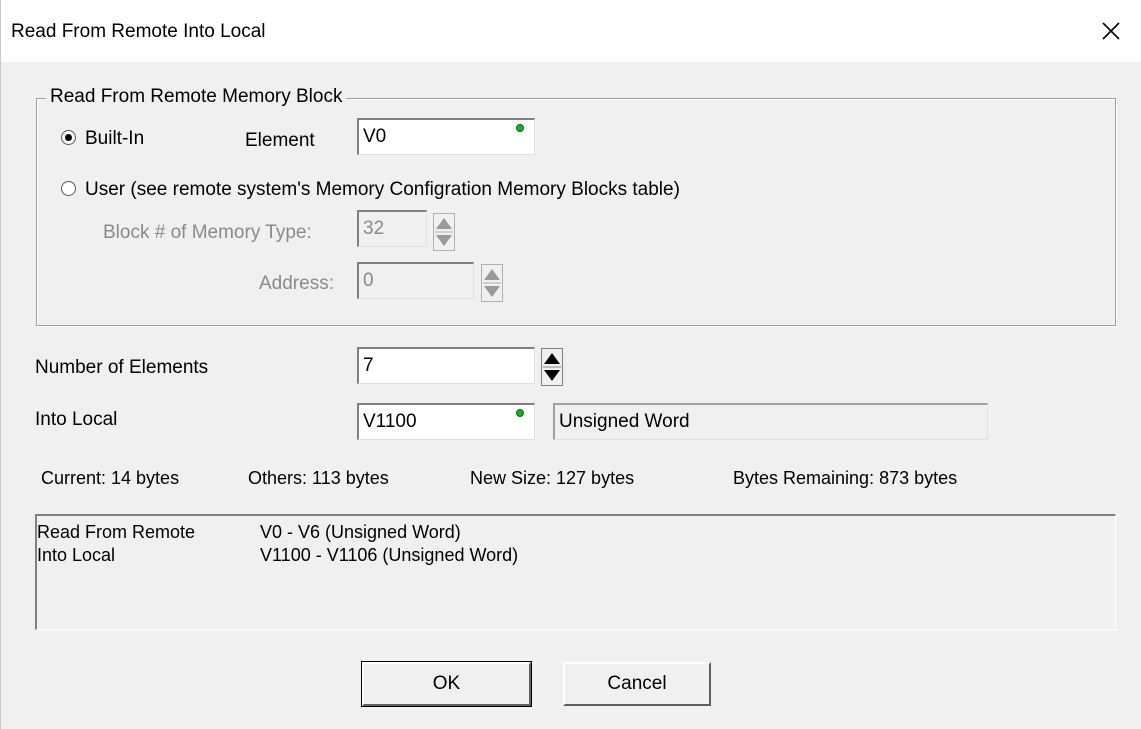 This screenshot has height=729, width=1141. Describe the element at coordinates (196, 97) in the screenshot. I see `group-legend: Read From Remote Memory Block` at that location.